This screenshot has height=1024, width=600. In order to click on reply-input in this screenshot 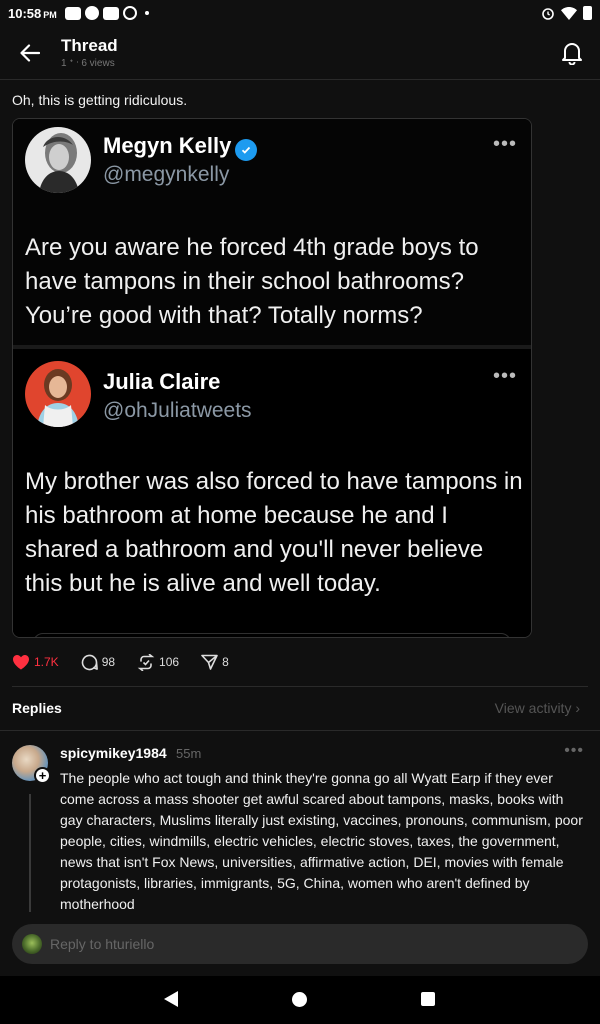, I will do `click(300, 944)`.